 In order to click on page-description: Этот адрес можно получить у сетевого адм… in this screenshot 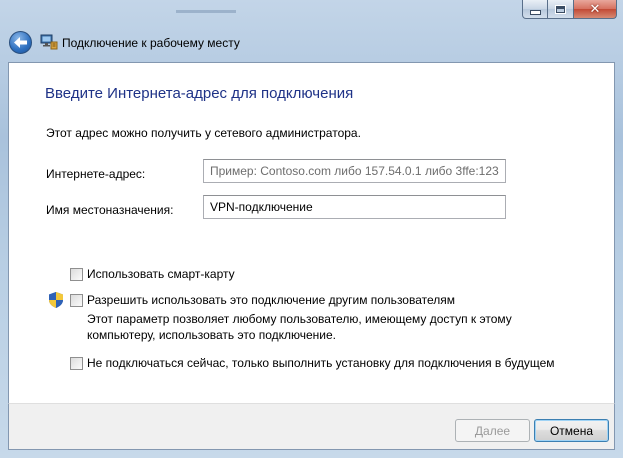, I will do `click(203, 133)`.